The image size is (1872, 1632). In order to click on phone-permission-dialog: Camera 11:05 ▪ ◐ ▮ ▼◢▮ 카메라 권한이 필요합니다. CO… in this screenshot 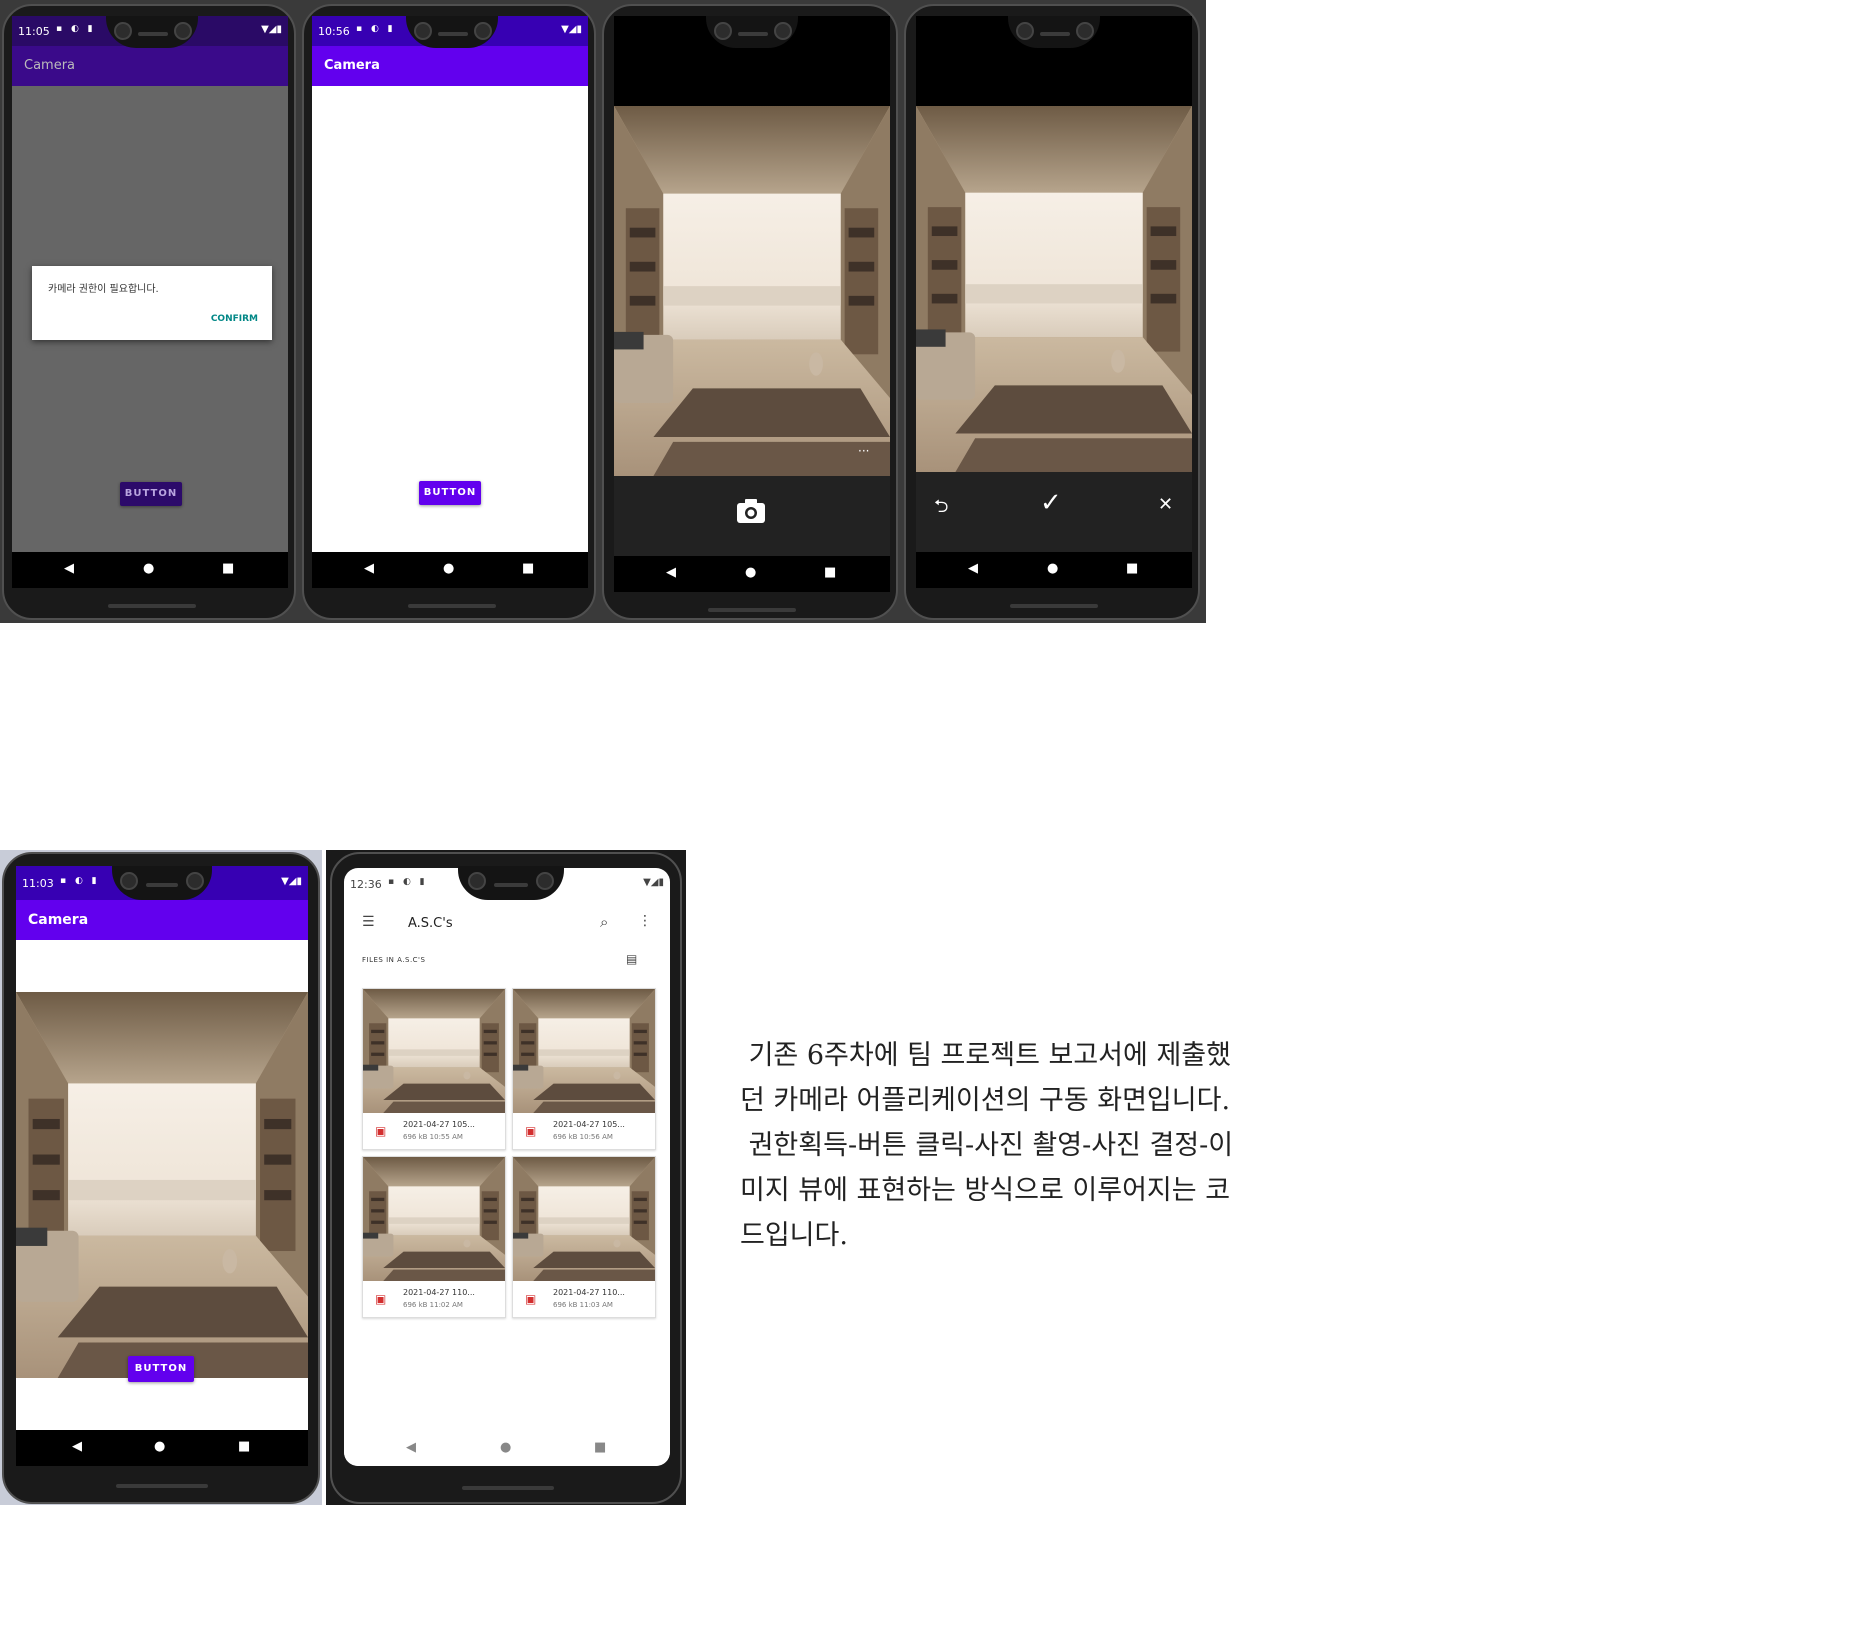, I will do `click(149, 312)`.